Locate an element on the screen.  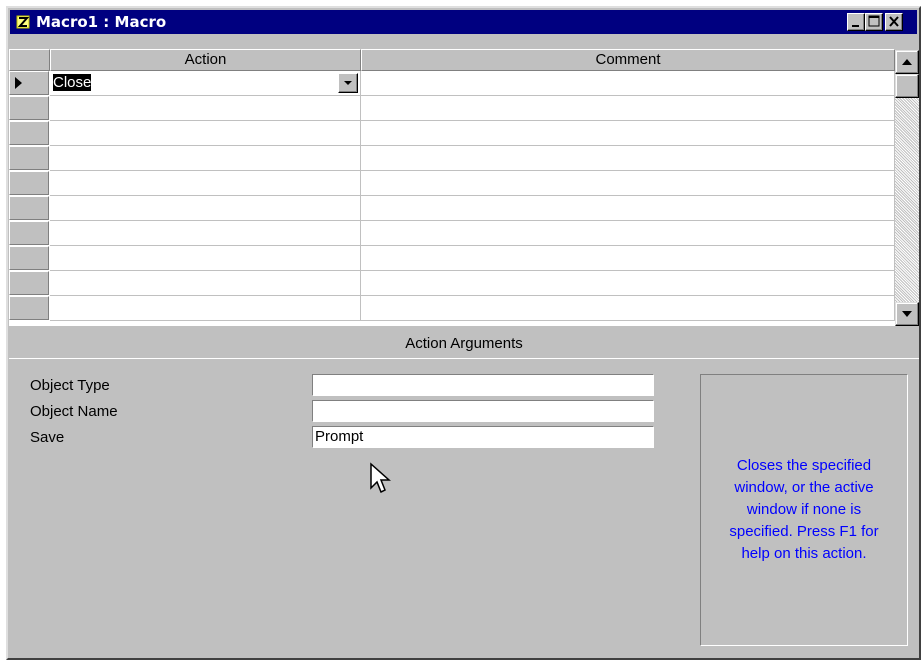
maximize-button is located at coordinates (874, 22).